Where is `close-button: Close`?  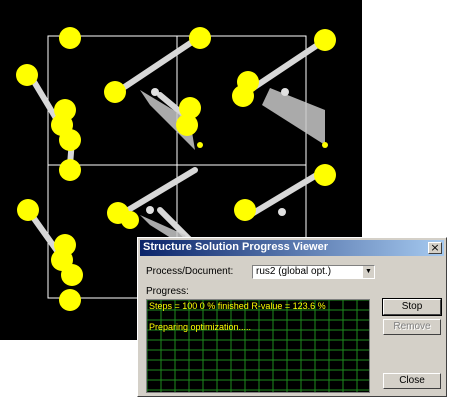
close-button: Close is located at coordinates (412, 381).